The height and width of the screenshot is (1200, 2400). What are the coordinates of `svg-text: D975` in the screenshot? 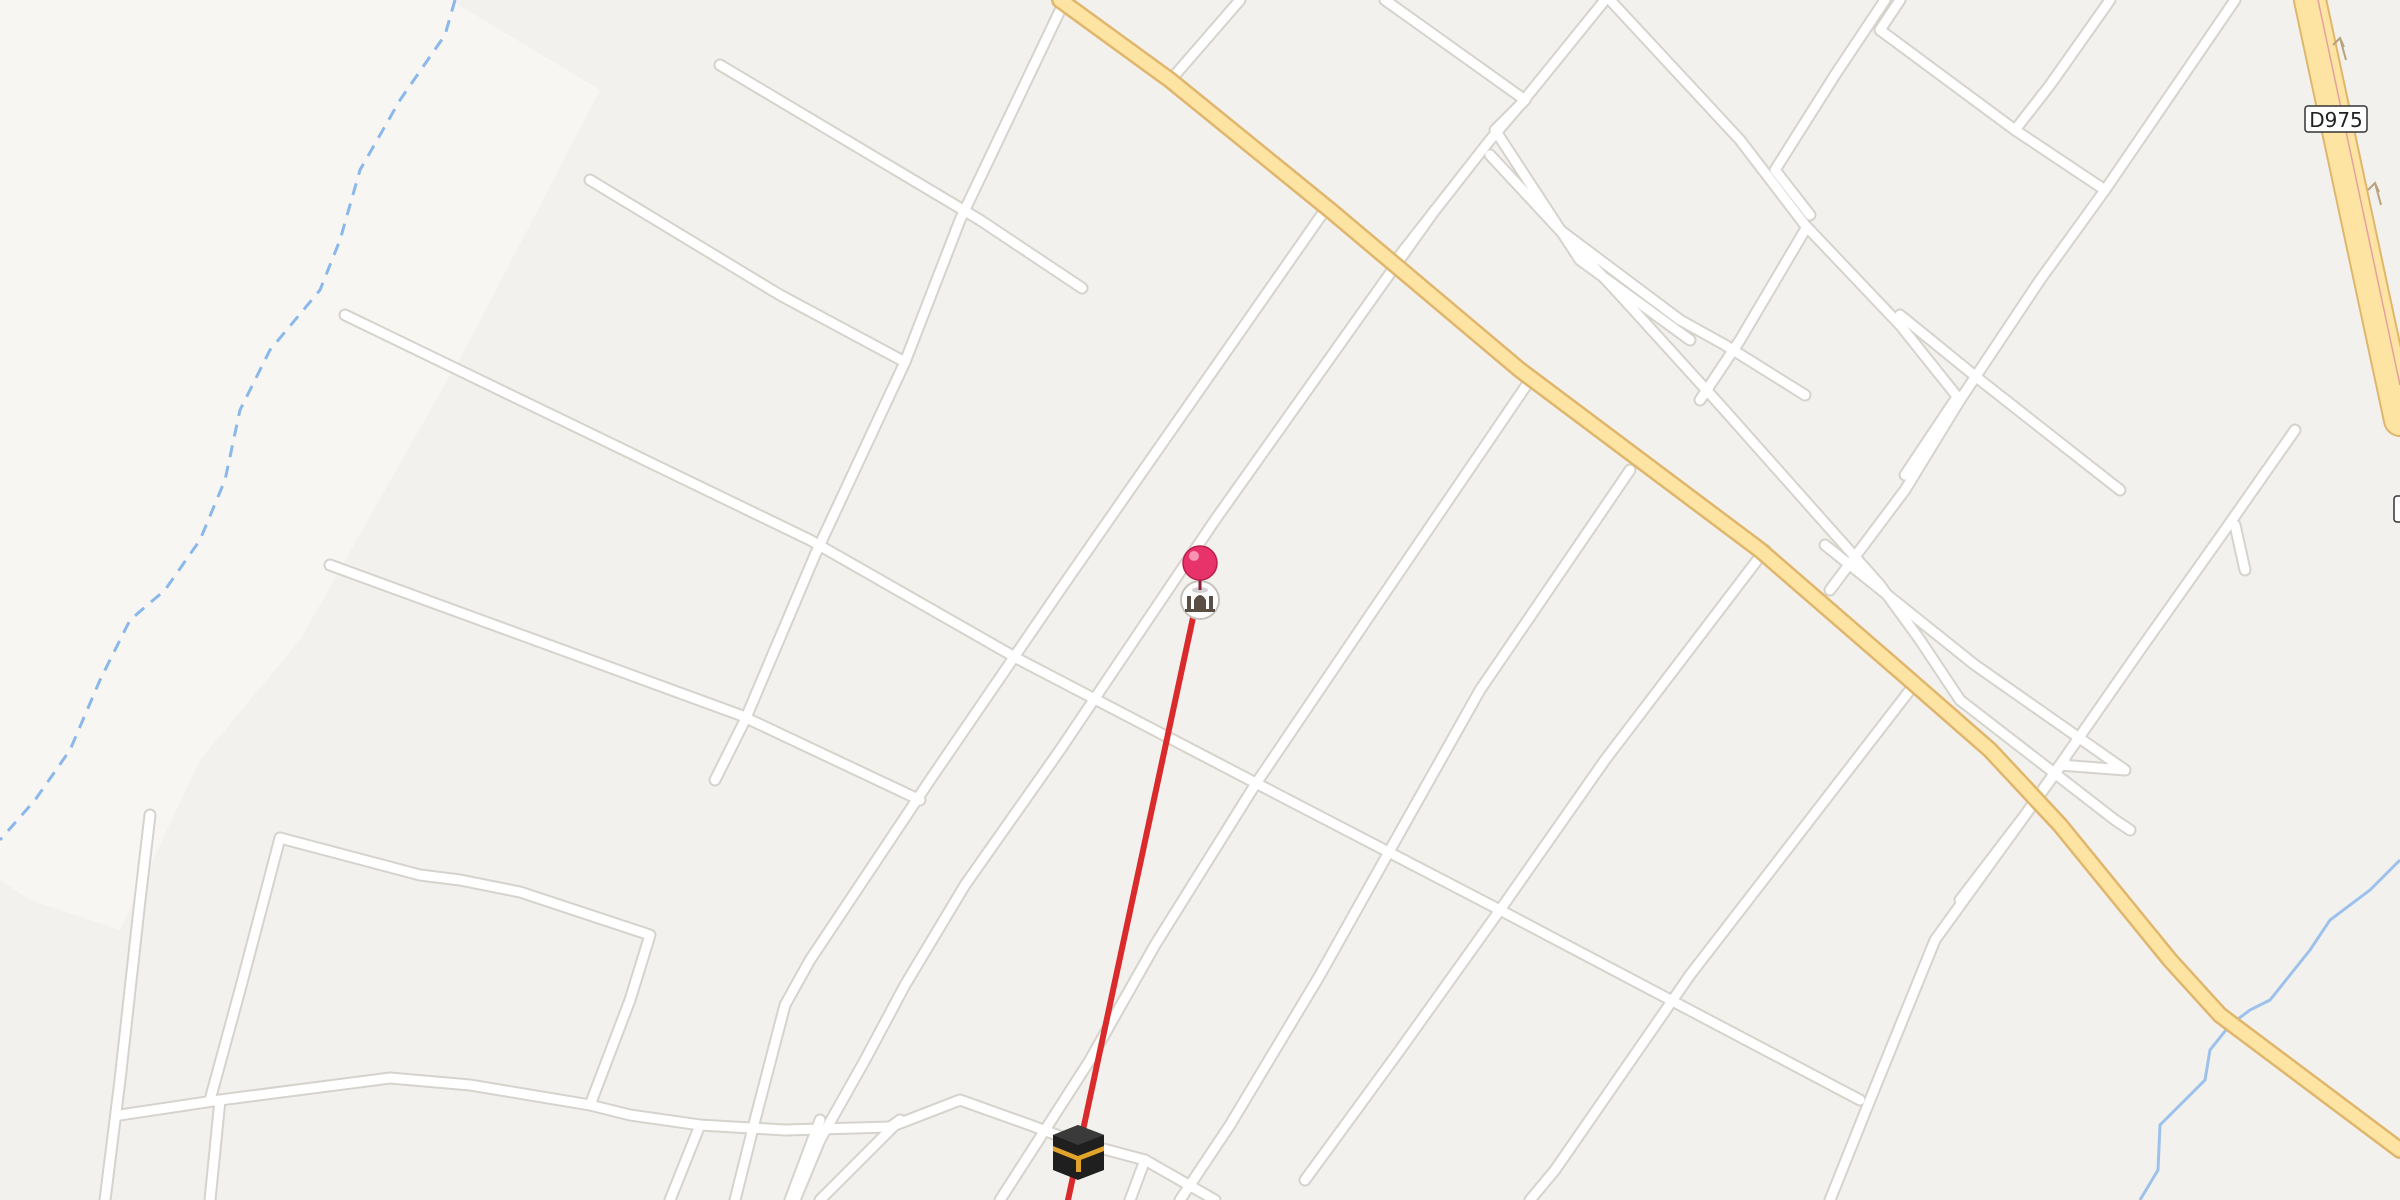 It's located at (2336, 120).